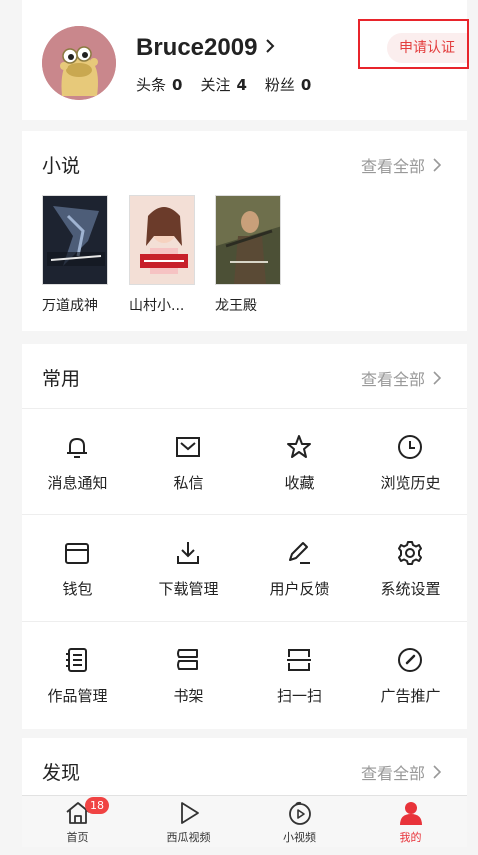 The height and width of the screenshot is (855, 478). I want to click on book-title: 龙王殿, so click(236, 306).